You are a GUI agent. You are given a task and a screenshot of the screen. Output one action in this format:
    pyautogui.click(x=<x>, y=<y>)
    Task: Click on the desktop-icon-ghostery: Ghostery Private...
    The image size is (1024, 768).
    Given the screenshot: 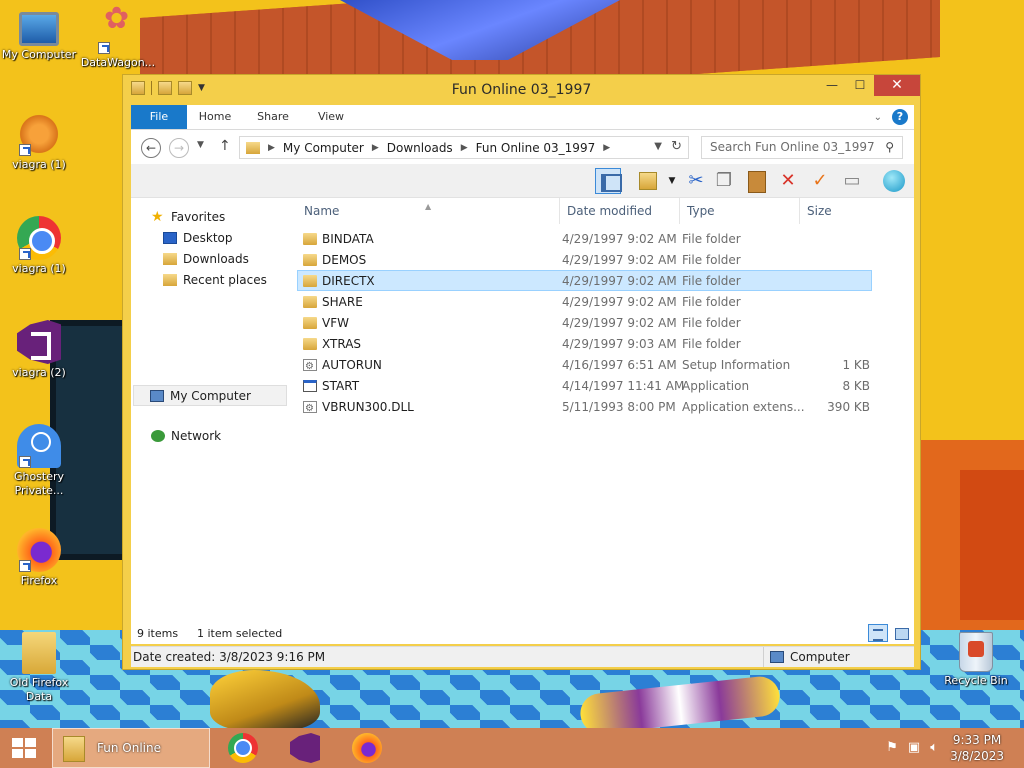 What is the action you would take?
    pyautogui.click(x=39, y=461)
    